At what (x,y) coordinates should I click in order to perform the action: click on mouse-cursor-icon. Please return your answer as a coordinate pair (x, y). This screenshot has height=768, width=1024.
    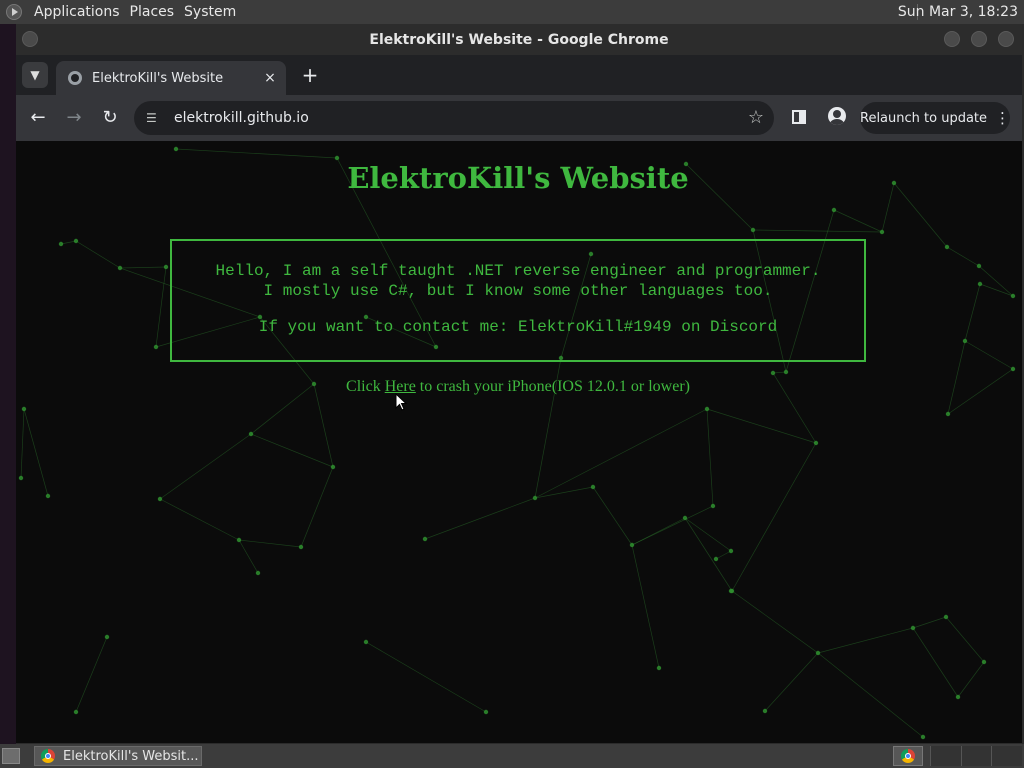
    Looking at the image, I should click on (401, 402).